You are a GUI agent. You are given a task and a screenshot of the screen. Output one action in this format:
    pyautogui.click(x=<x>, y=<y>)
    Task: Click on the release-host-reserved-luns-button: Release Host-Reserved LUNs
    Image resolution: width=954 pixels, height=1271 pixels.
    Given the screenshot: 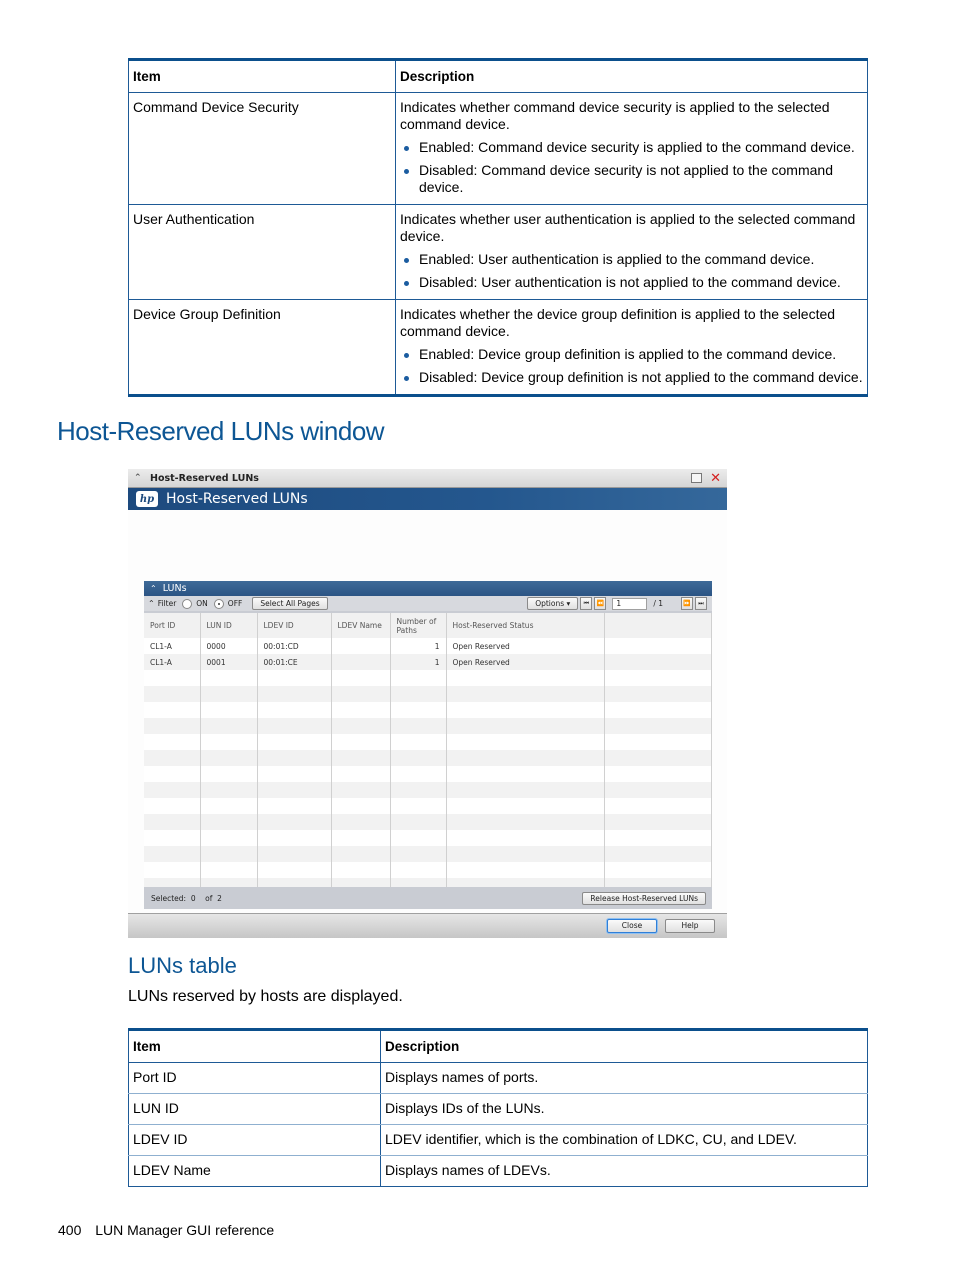 What is the action you would take?
    pyautogui.click(x=644, y=898)
    